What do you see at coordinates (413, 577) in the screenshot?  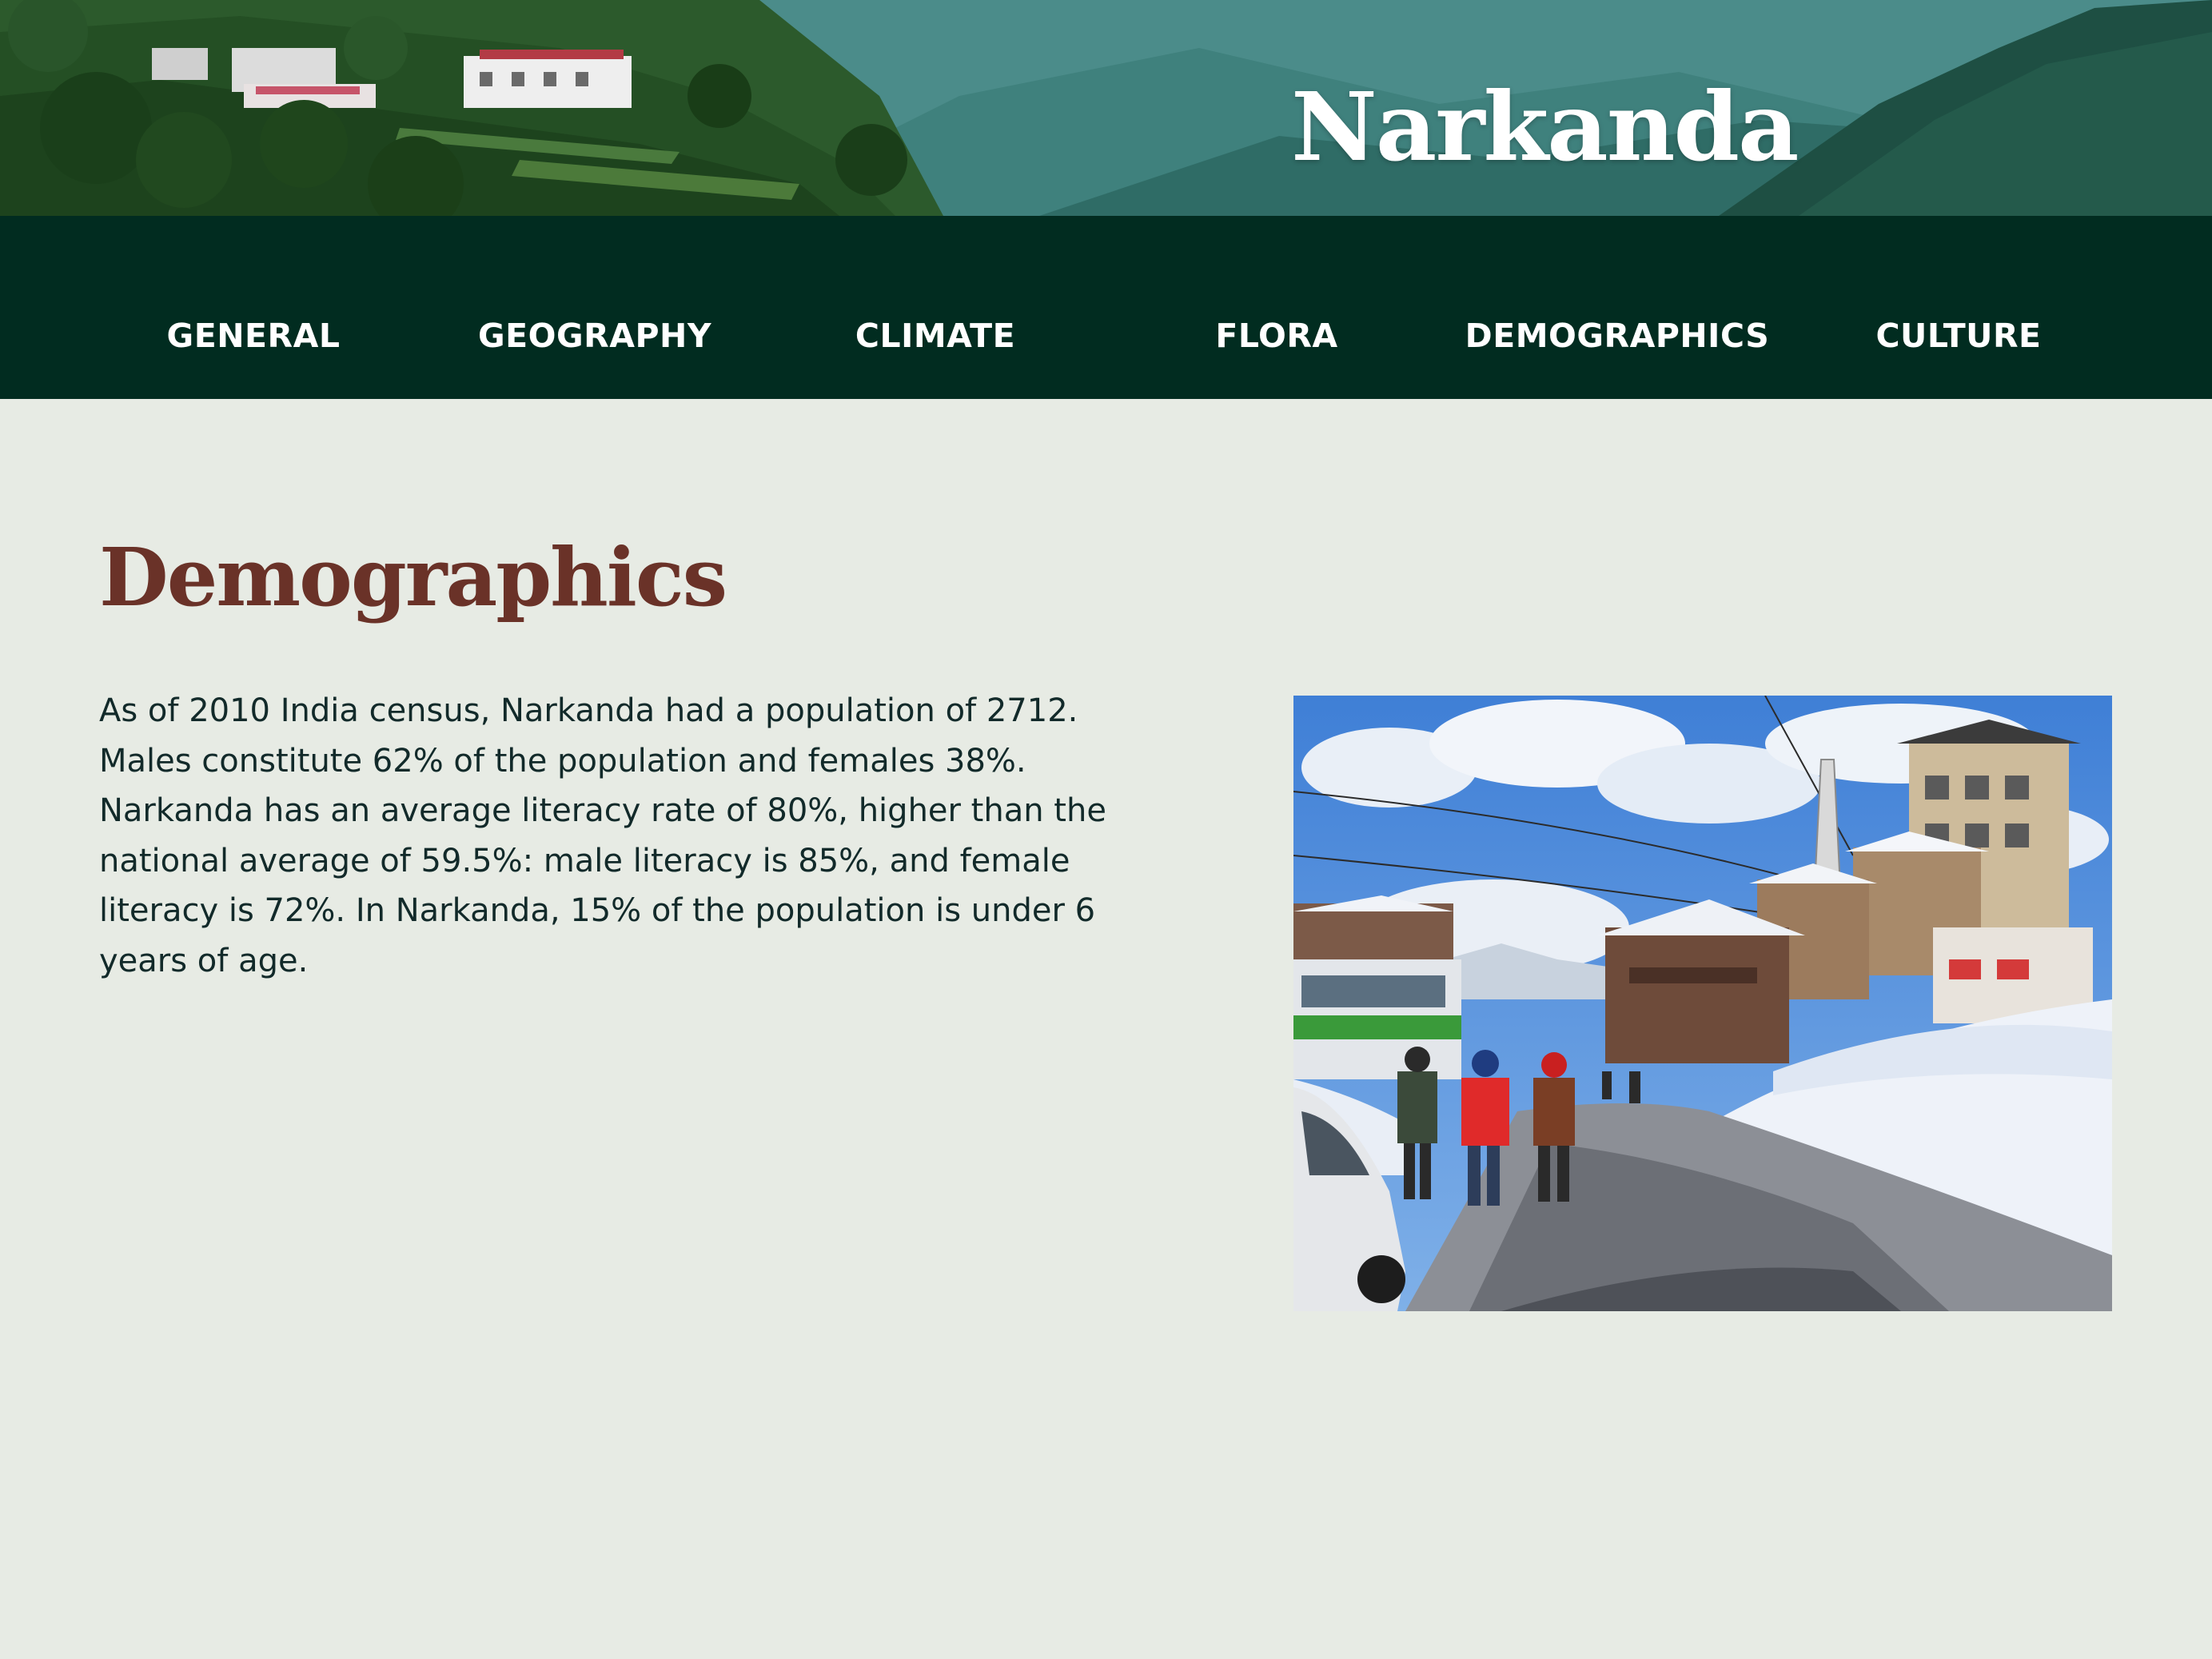 I see `section-title: Demographics` at bounding box center [413, 577].